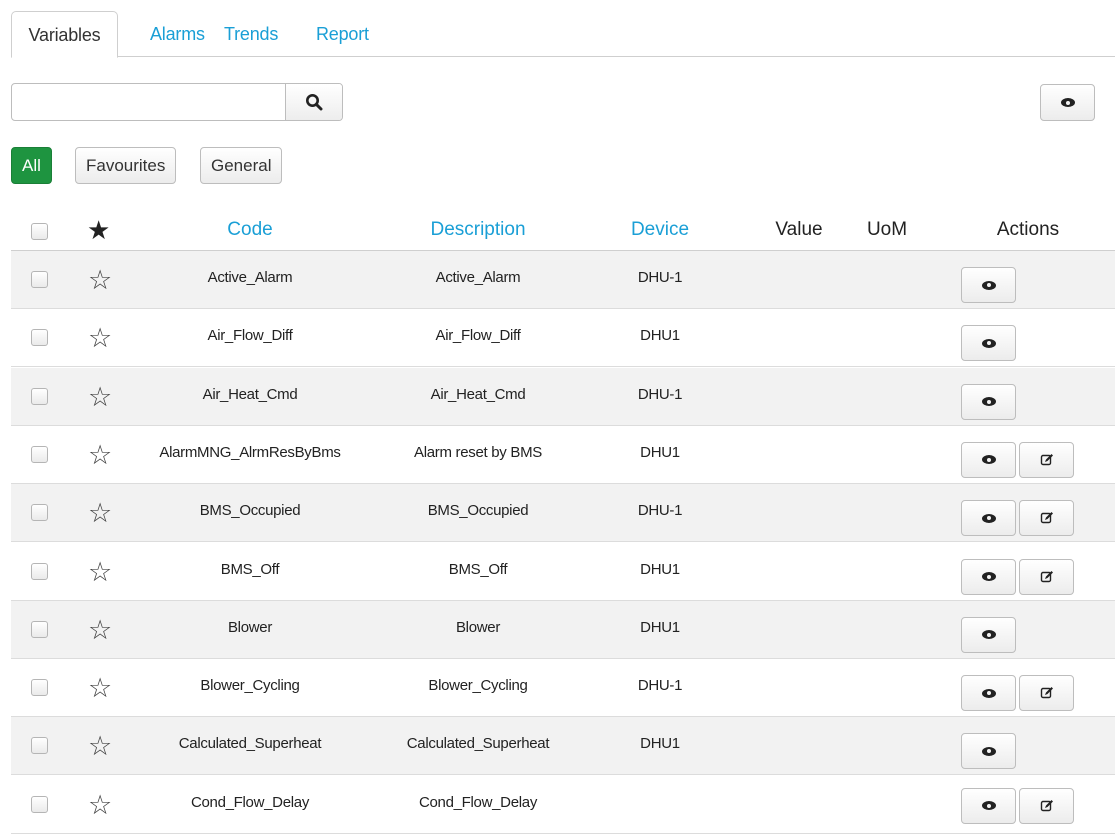  I want to click on table-row: ☆ Blower_Cycling Blower_Cycling DHU-1, so click(563, 688).